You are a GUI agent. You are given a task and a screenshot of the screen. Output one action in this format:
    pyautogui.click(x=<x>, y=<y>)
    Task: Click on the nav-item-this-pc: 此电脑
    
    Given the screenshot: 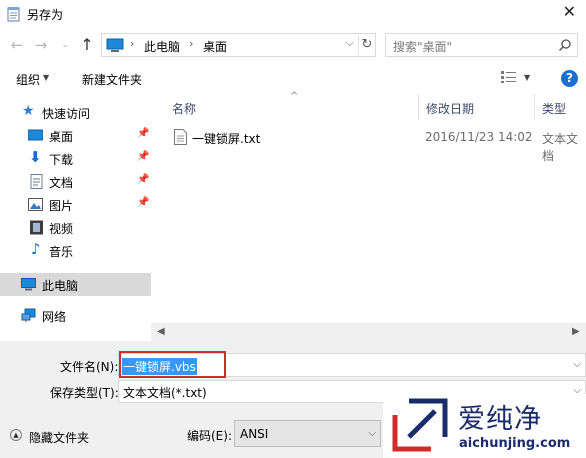 What is the action you would take?
    pyautogui.click(x=75, y=284)
    